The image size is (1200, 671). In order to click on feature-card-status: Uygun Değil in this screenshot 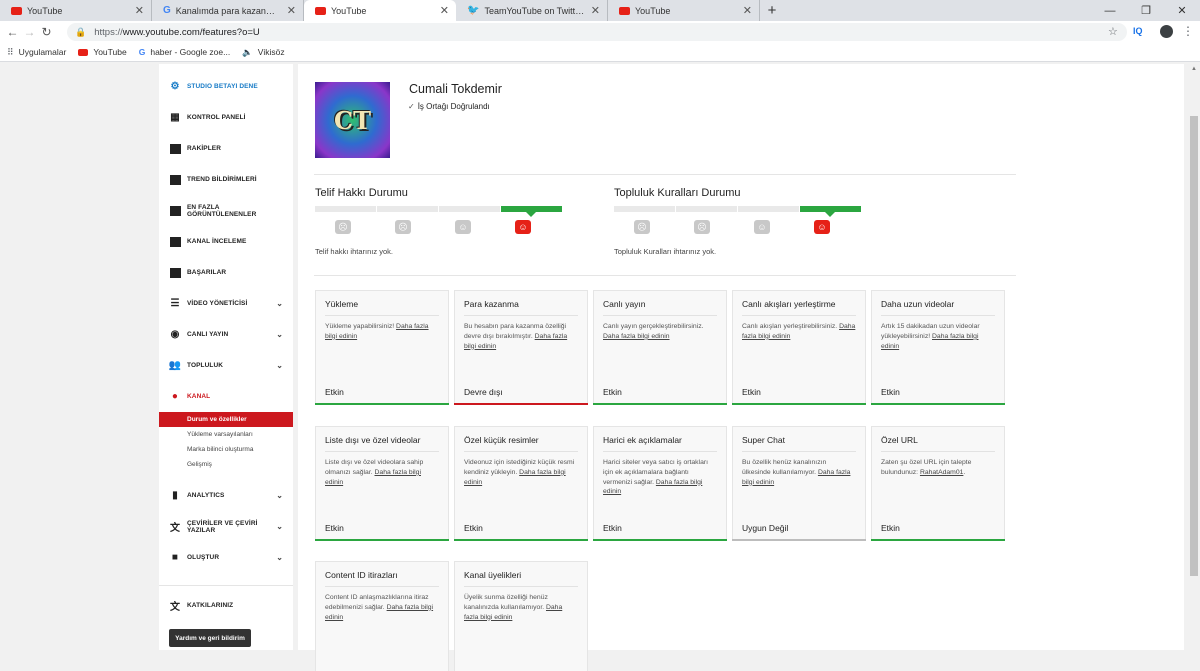, I will do `click(765, 528)`.